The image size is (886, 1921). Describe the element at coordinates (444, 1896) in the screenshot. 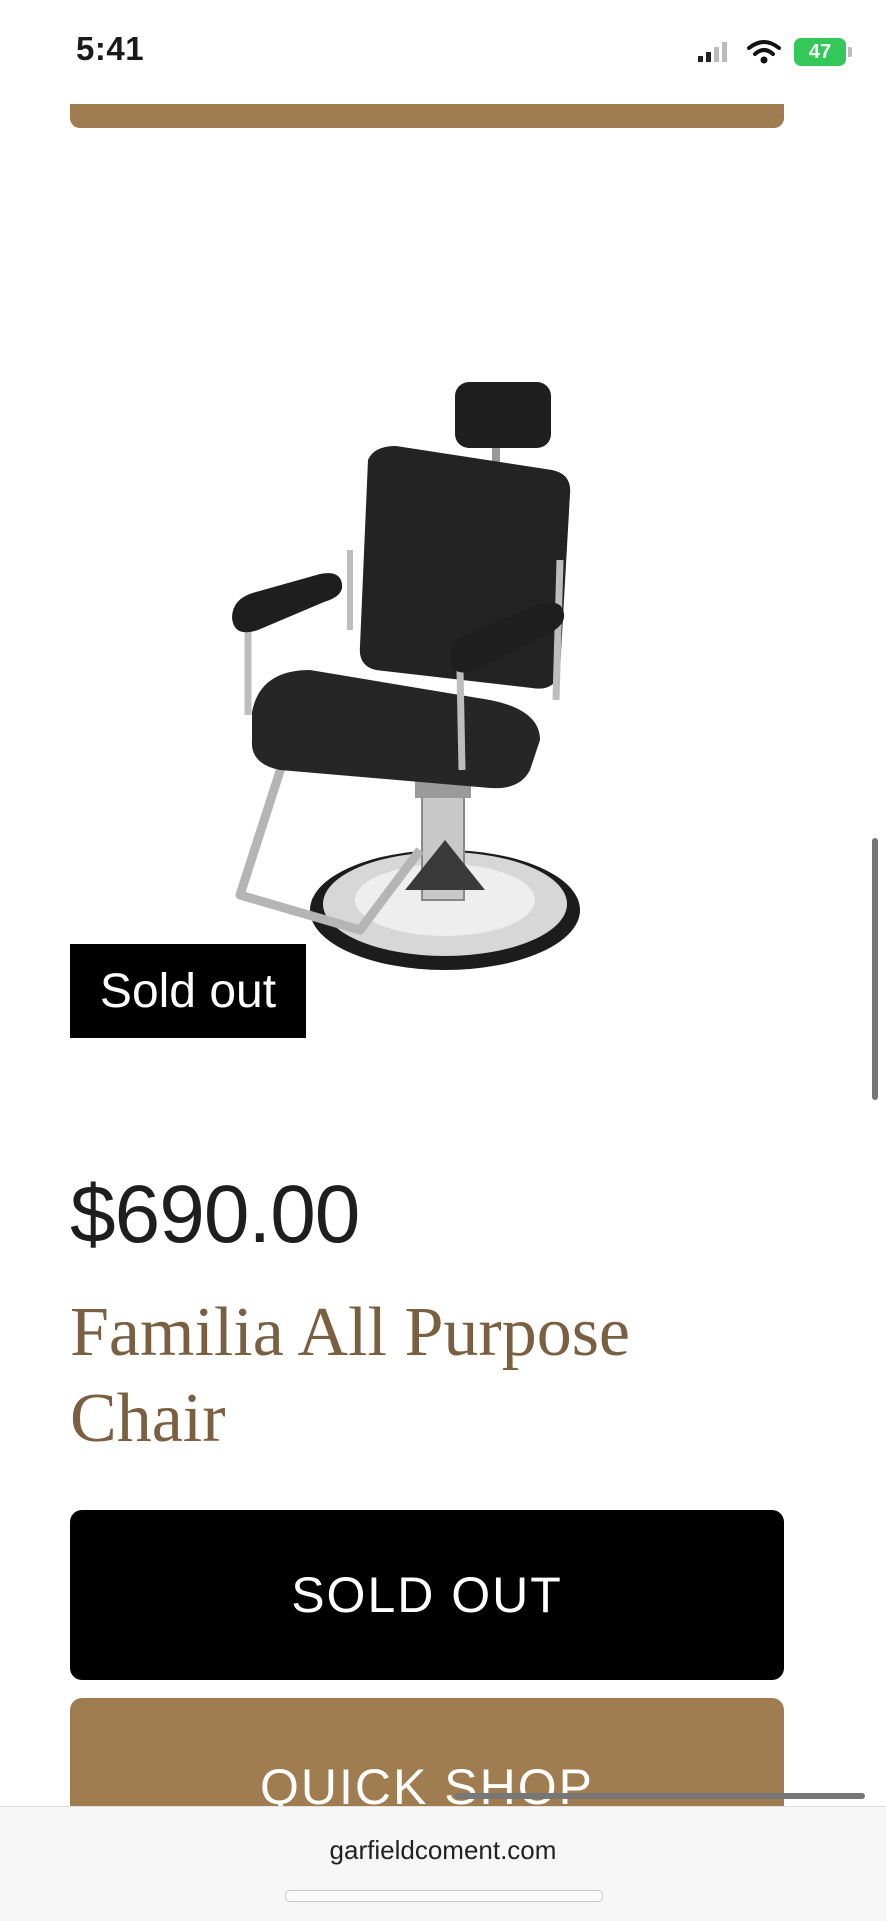

I see `home-indicator` at that location.